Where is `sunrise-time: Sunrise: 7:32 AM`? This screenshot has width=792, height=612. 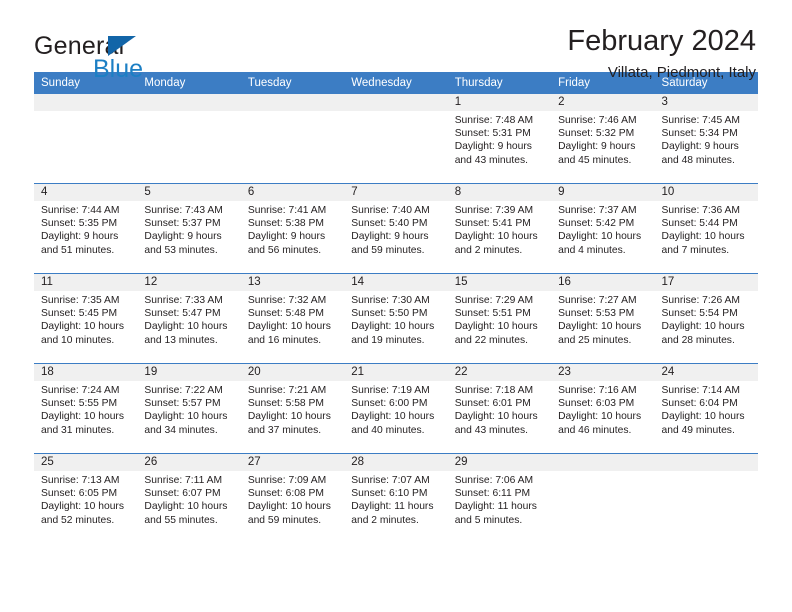 sunrise-time: Sunrise: 7:32 AM is located at coordinates (287, 300).